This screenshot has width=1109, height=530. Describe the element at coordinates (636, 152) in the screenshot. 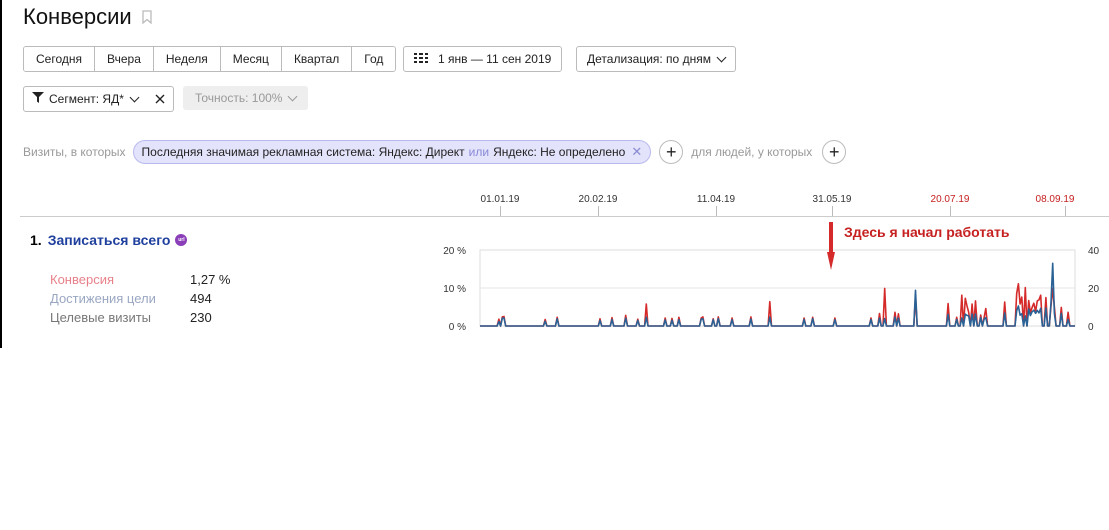

I see `close-icon: ✕` at that location.